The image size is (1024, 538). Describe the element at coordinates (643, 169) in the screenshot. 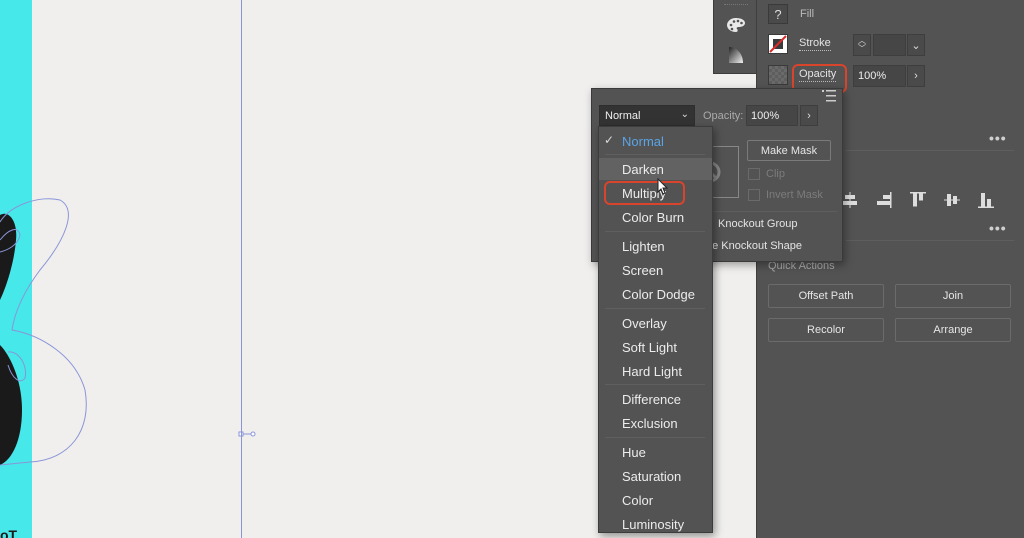

I see `blend-mode-option-label: Darken` at that location.